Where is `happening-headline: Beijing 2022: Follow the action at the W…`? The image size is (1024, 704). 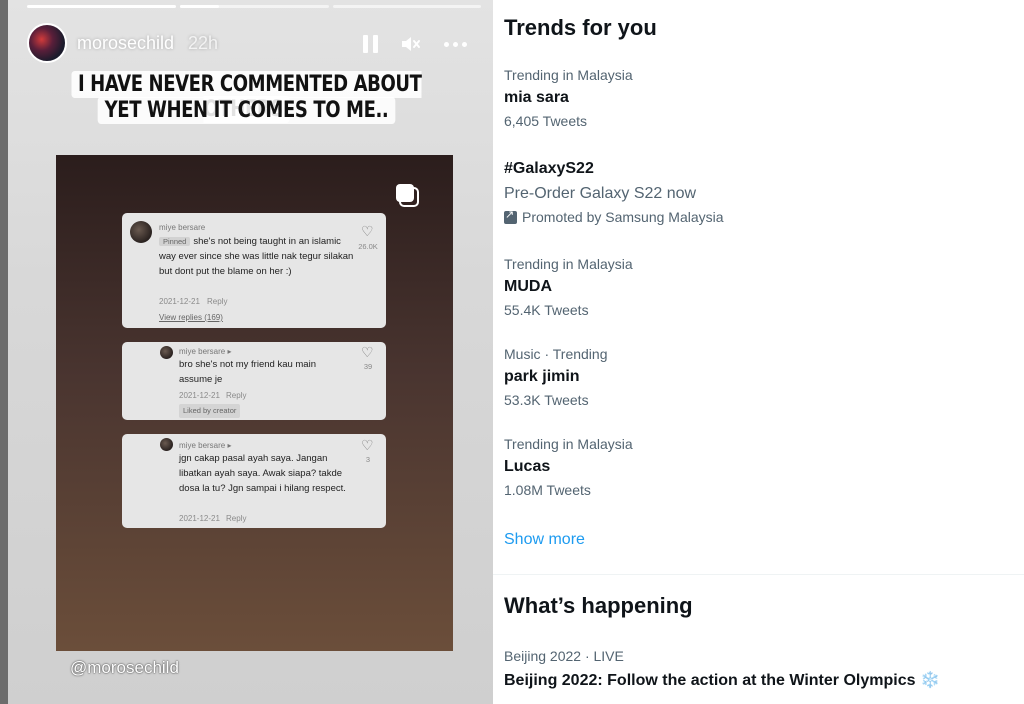
happening-headline: Beijing 2022: Follow the action at the W… is located at coordinates (722, 680).